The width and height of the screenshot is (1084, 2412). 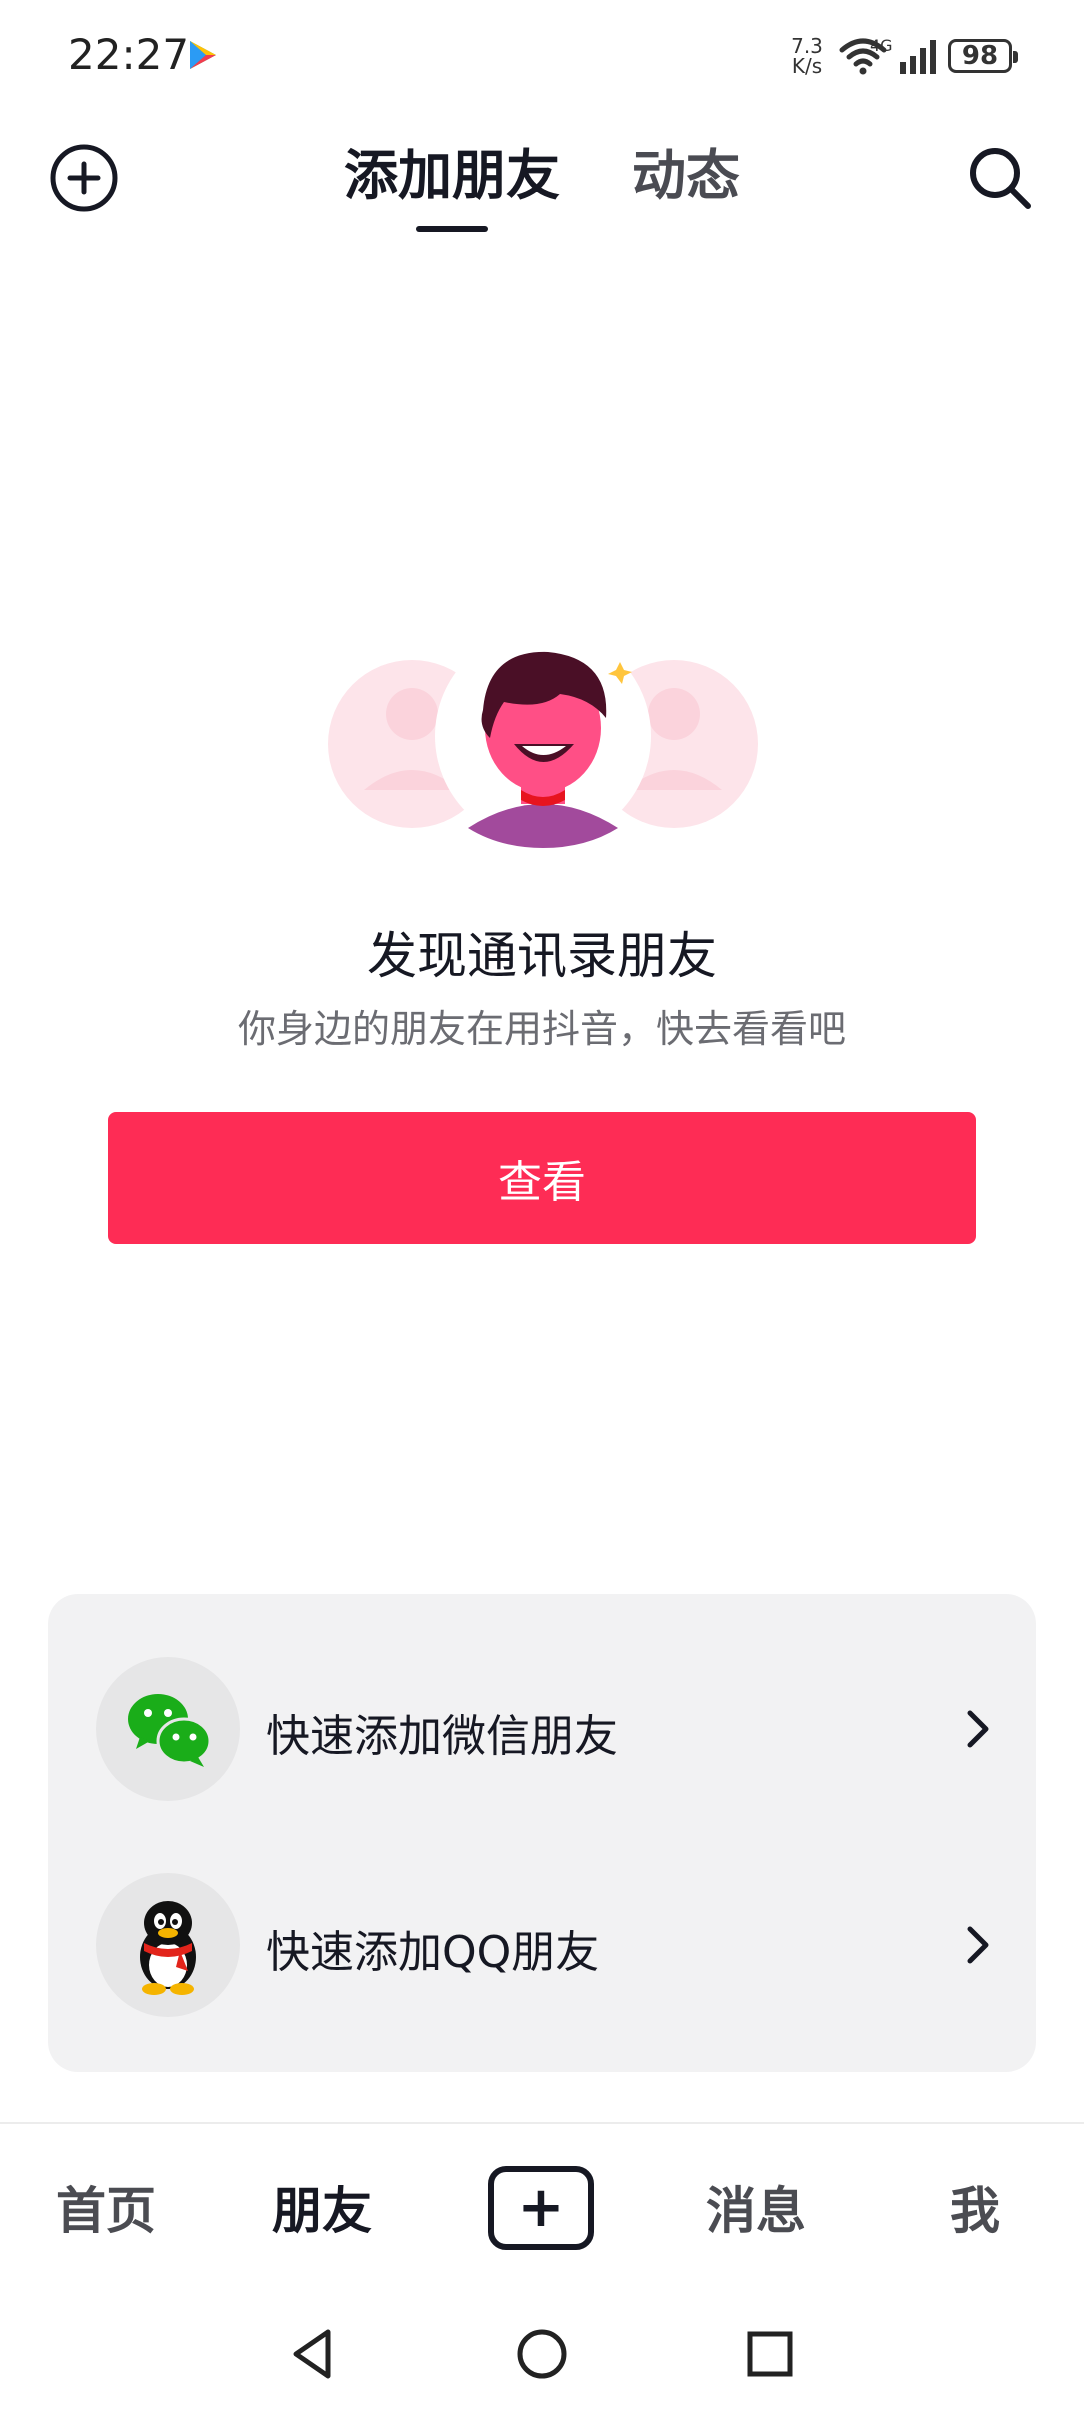 I want to click on quick-add-qq-label: 快速添加QQ朋友, so click(x=433, y=1952).